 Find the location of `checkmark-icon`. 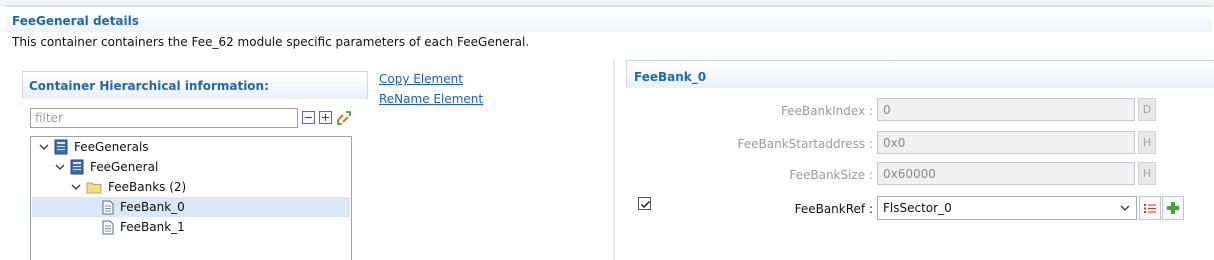

checkmark-icon is located at coordinates (645, 204).